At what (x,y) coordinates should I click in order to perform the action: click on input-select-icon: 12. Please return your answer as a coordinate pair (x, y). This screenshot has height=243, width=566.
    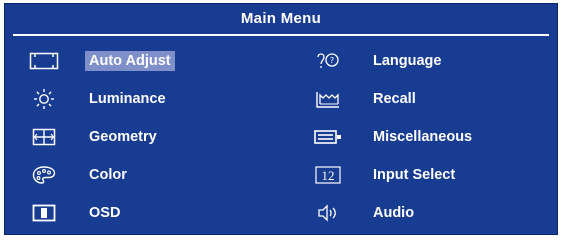
    Looking at the image, I should click on (328, 175).